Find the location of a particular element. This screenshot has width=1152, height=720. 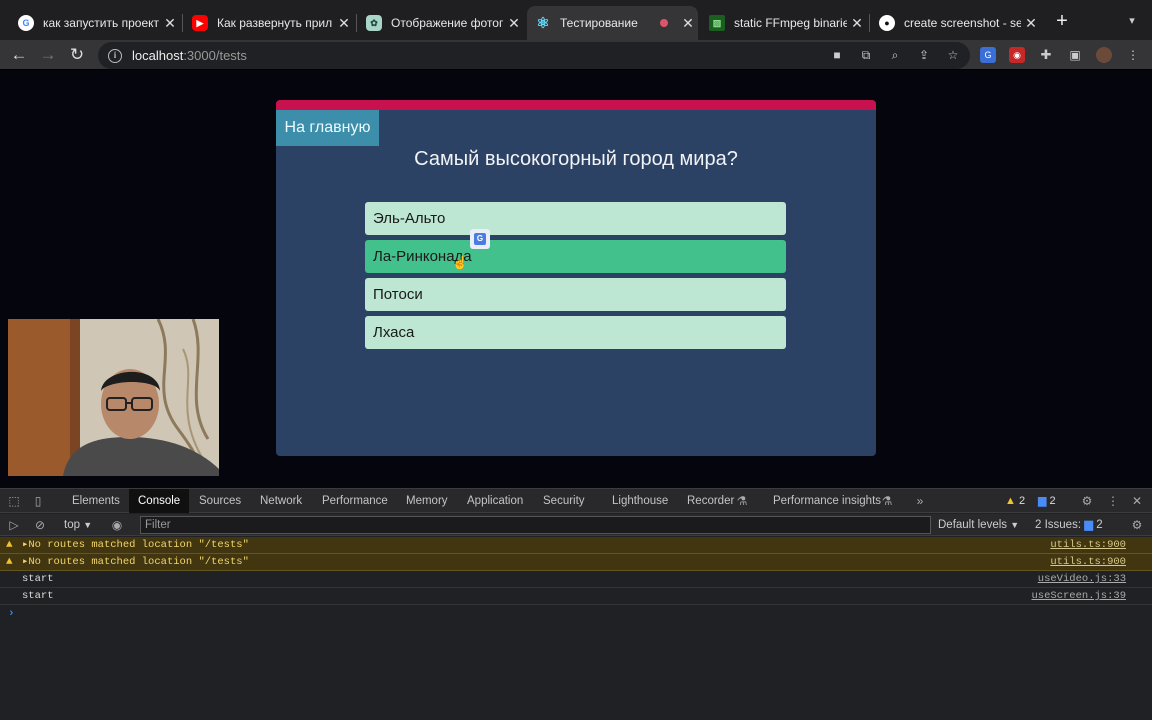

devtools-tab-sources: Sources is located at coordinates (220, 501).